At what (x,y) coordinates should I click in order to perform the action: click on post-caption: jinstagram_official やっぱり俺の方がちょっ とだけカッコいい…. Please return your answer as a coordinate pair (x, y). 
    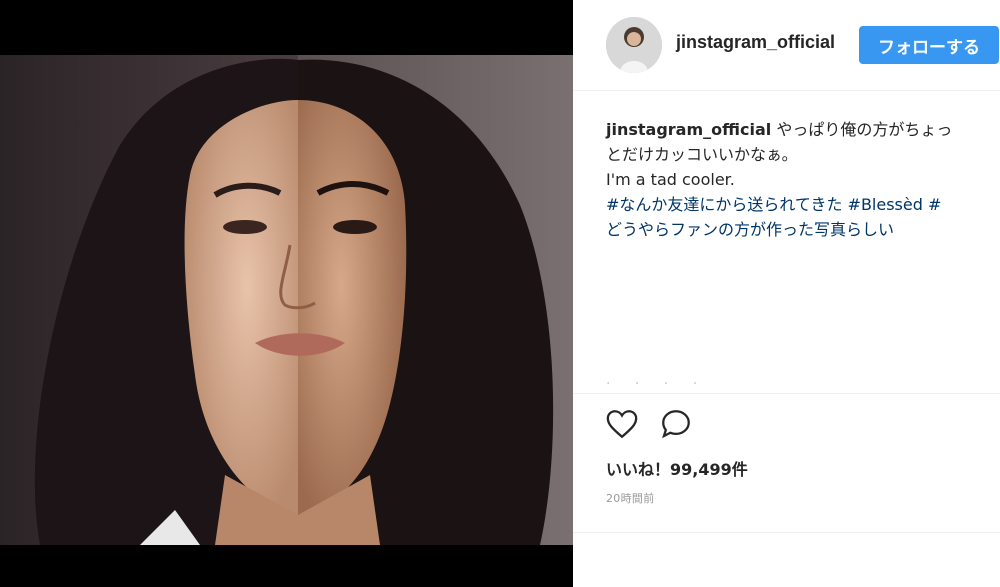
    Looking at the image, I should click on (796, 179).